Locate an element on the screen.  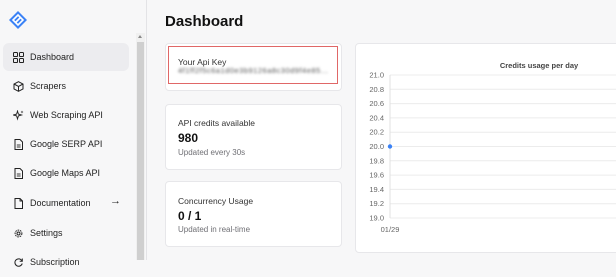
sidebar-item-label: Scrapers is located at coordinates (48, 86).